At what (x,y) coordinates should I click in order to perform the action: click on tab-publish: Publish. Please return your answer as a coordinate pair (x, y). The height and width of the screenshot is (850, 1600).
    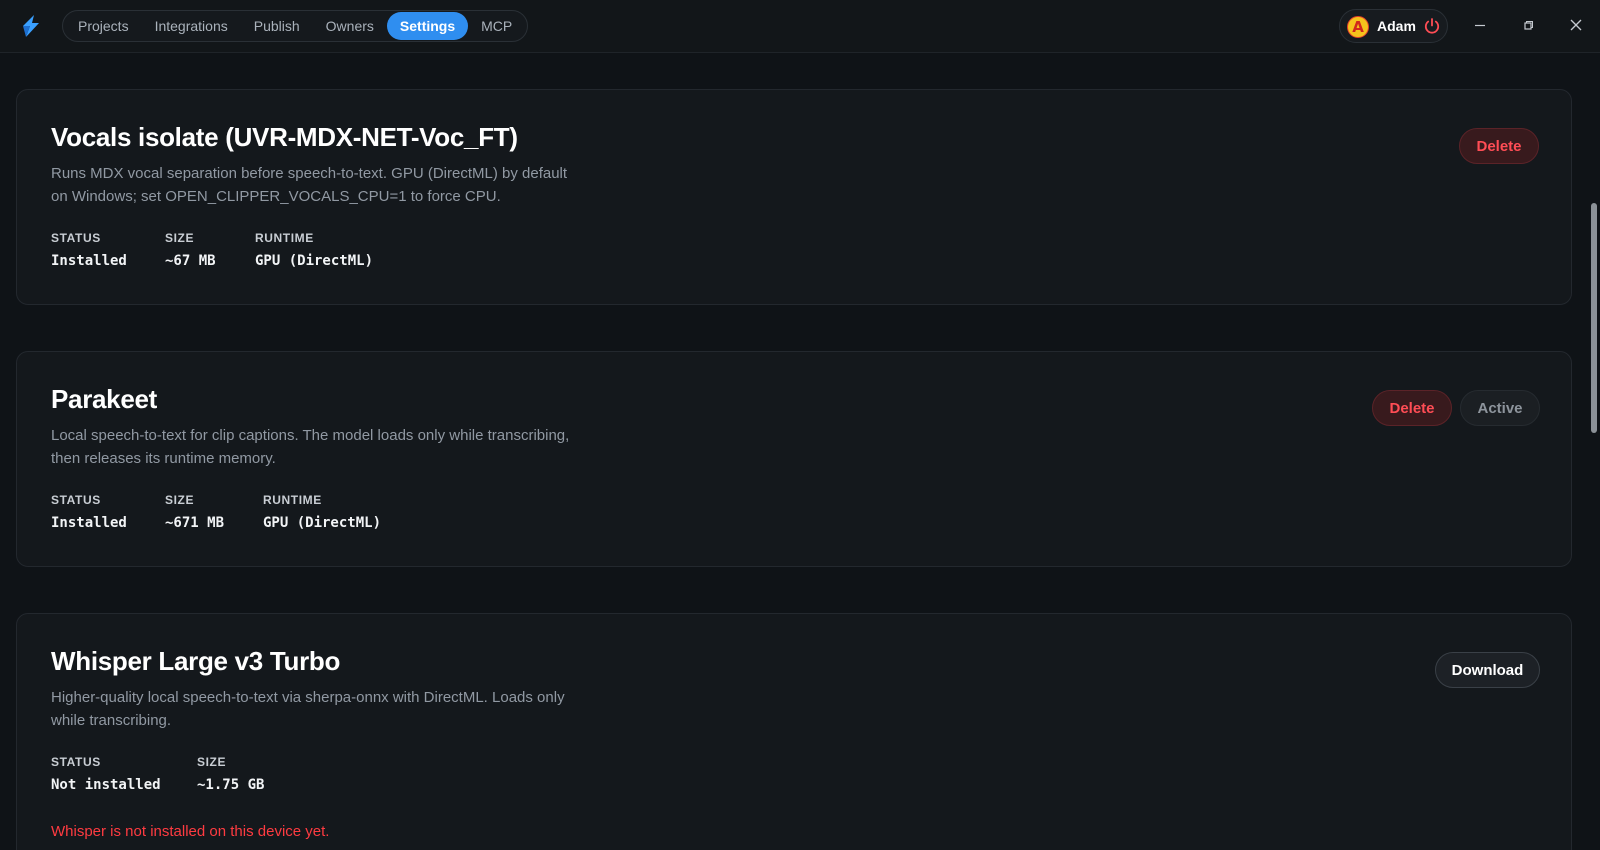
    Looking at the image, I should click on (277, 26).